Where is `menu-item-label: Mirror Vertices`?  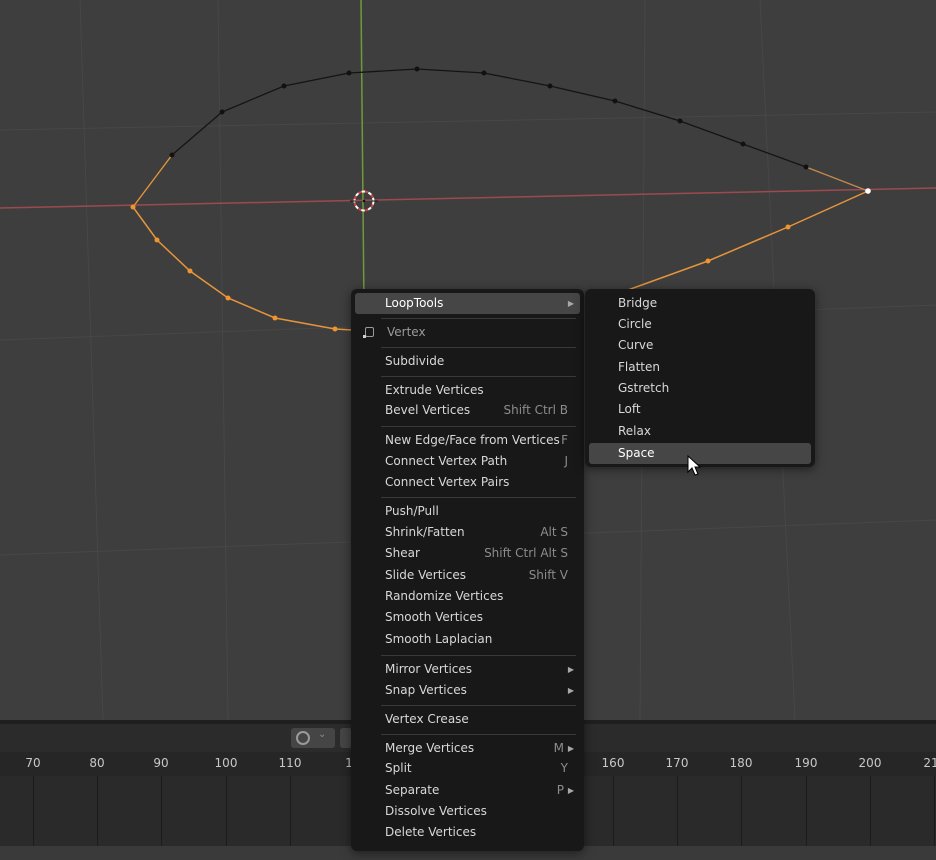 menu-item-label: Mirror Vertices is located at coordinates (429, 669).